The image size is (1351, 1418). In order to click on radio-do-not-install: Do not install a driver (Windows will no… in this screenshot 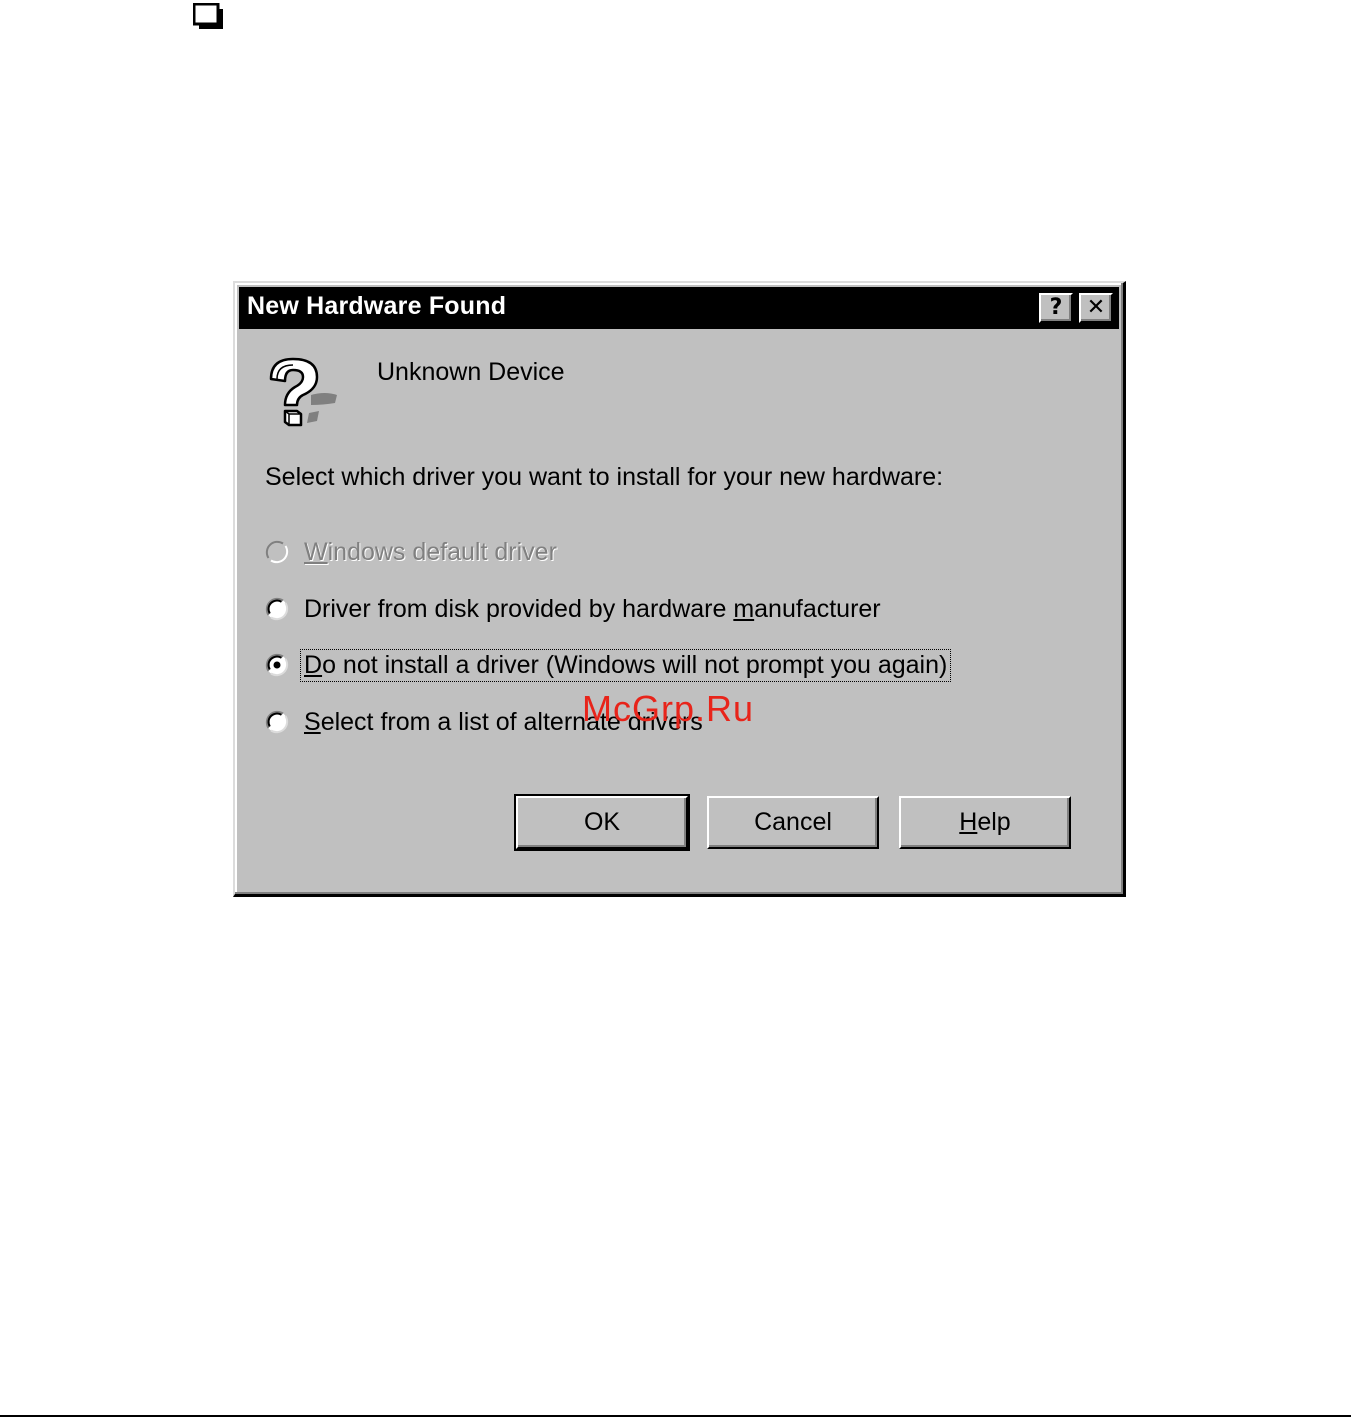, I will do `click(608, 665)`.